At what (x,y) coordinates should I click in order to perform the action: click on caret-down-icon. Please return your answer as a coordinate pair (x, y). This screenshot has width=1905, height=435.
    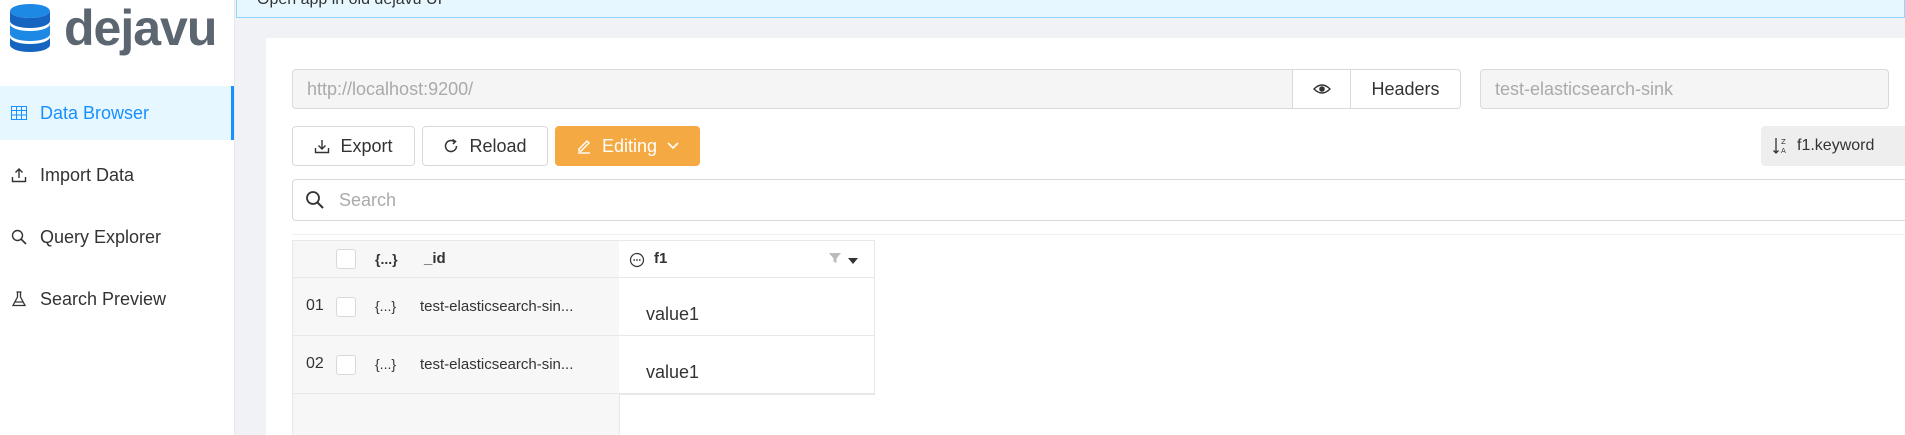
    Looking at the image, I should click on (853, 262).